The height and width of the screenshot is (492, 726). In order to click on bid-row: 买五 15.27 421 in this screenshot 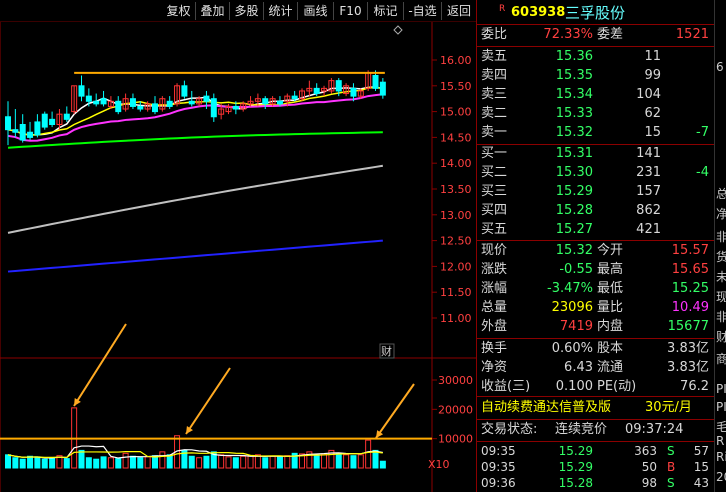, I will do `click(596, 230)`.